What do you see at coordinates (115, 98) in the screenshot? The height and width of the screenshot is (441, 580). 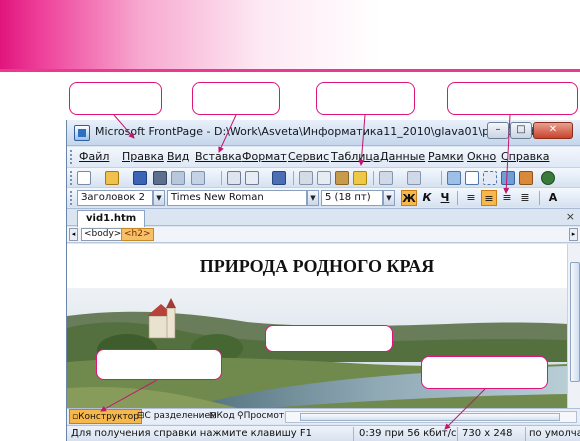 I see `callout-title-bar` at bounding box center [115, 98].